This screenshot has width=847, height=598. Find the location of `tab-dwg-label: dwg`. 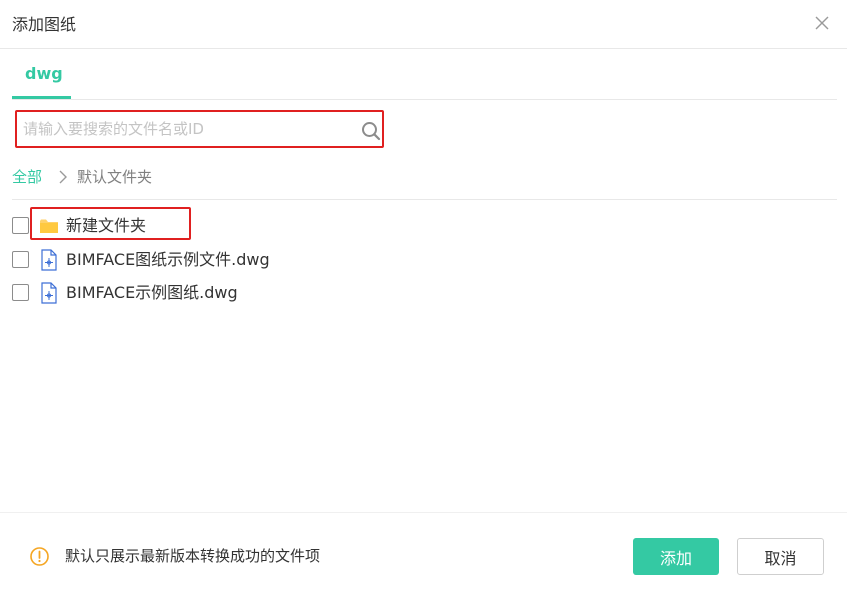

tab-dwg-label: dwg is located at coordinates (44, 73).